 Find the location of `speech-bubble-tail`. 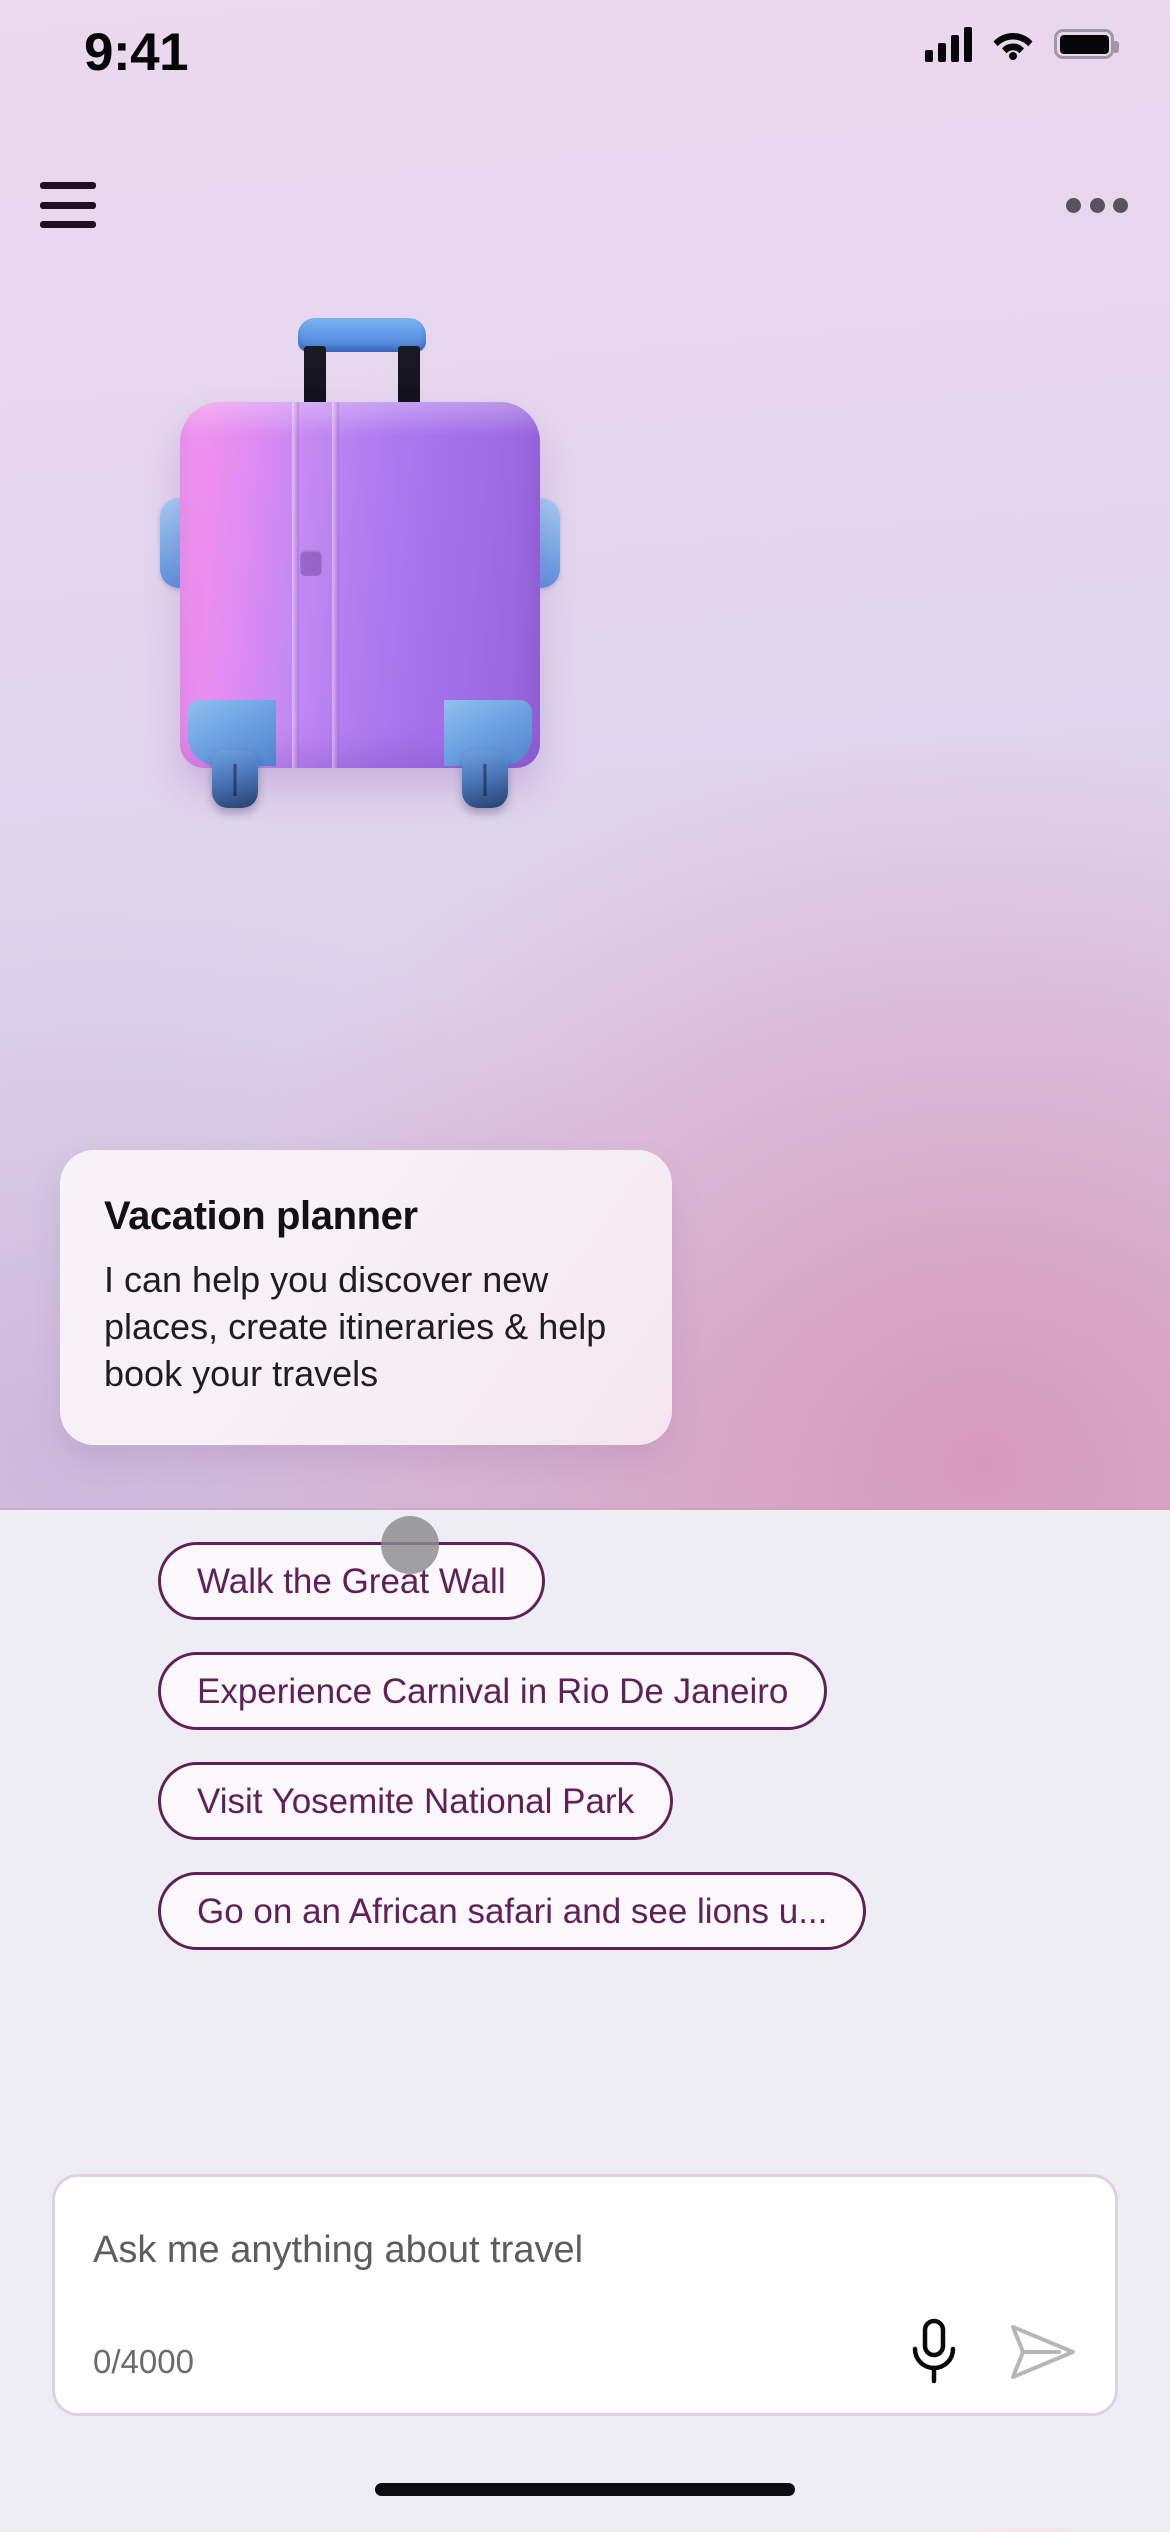

speech-bubble-tail is located at coordinates (1024, 2530).